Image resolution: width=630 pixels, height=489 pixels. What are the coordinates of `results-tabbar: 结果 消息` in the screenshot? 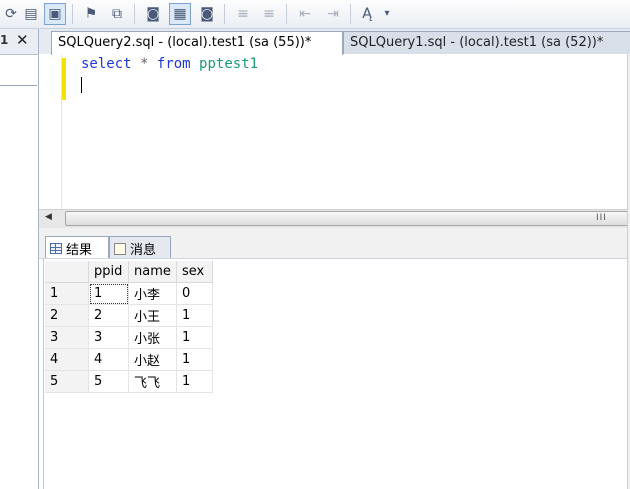 It's located at (334, 243).